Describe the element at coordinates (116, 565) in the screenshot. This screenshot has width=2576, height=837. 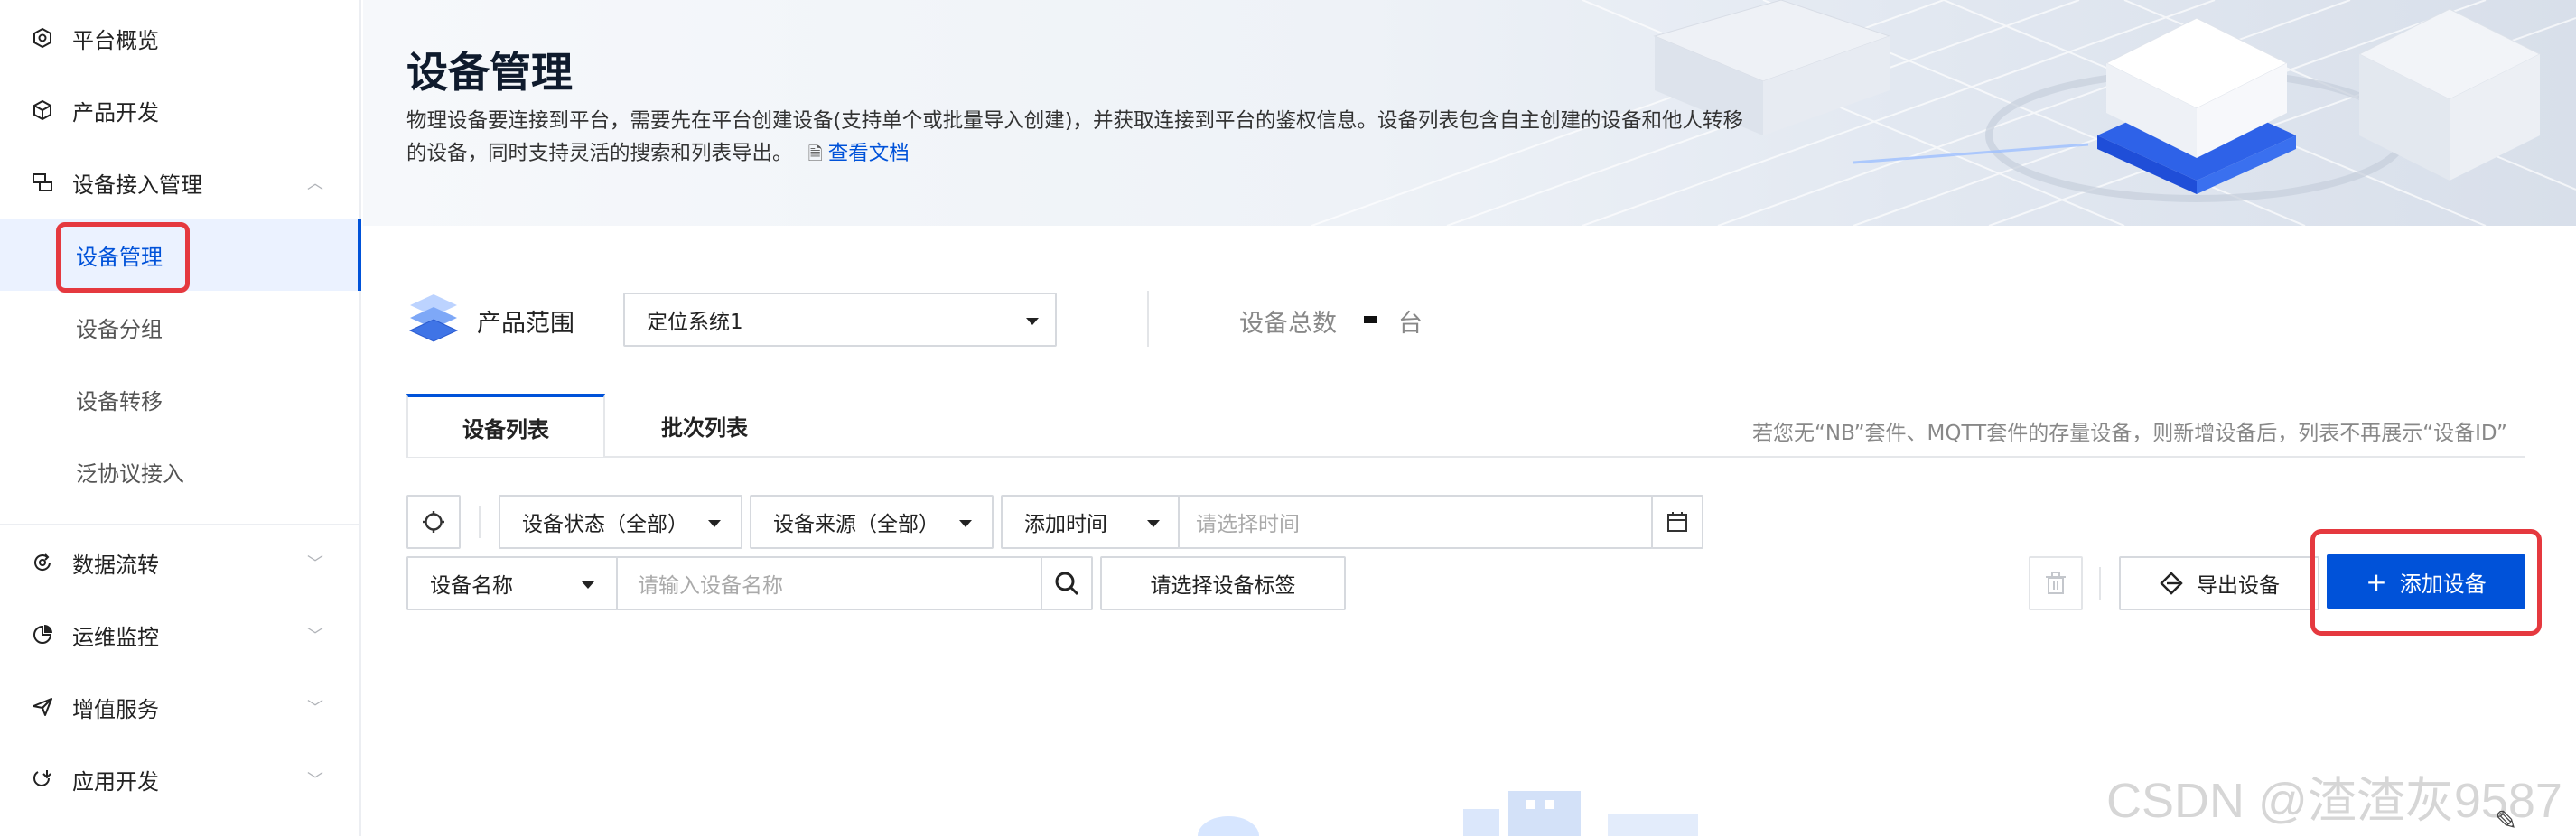
I see `nav-item-label: 数据流转` at that location.